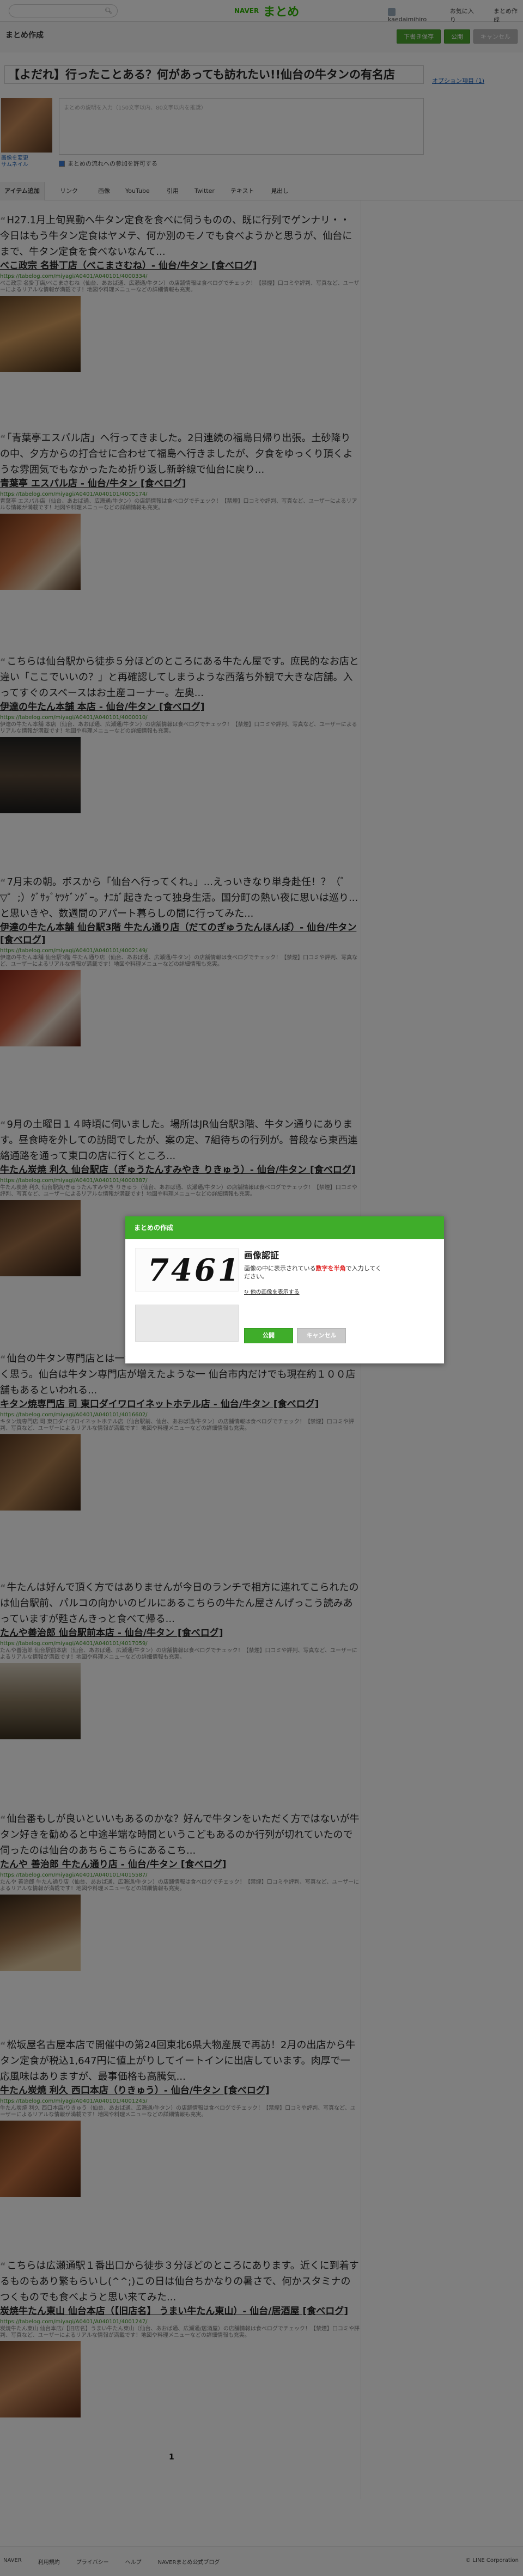 The width and height of the screenshot is (523, 2576). What do you see at coordinates (268, 1335) in the screenshot?
I see `captcha-submit-button: 公開` at bounding box center [268, 1335].